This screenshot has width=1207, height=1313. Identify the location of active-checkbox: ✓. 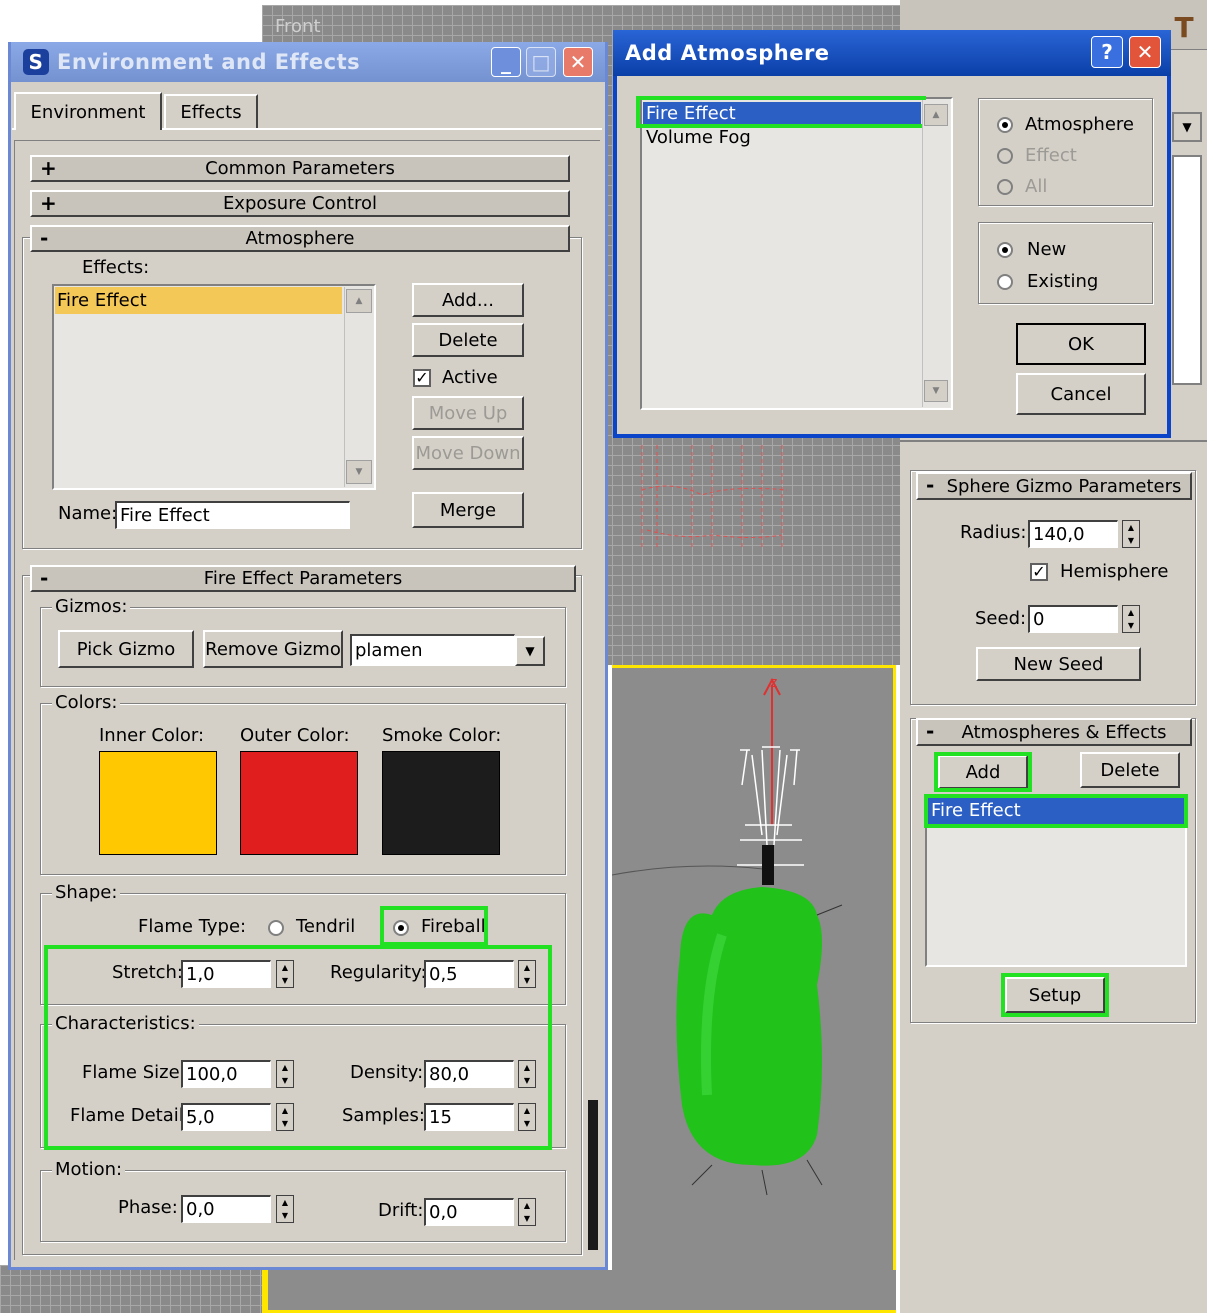
(422, 378).